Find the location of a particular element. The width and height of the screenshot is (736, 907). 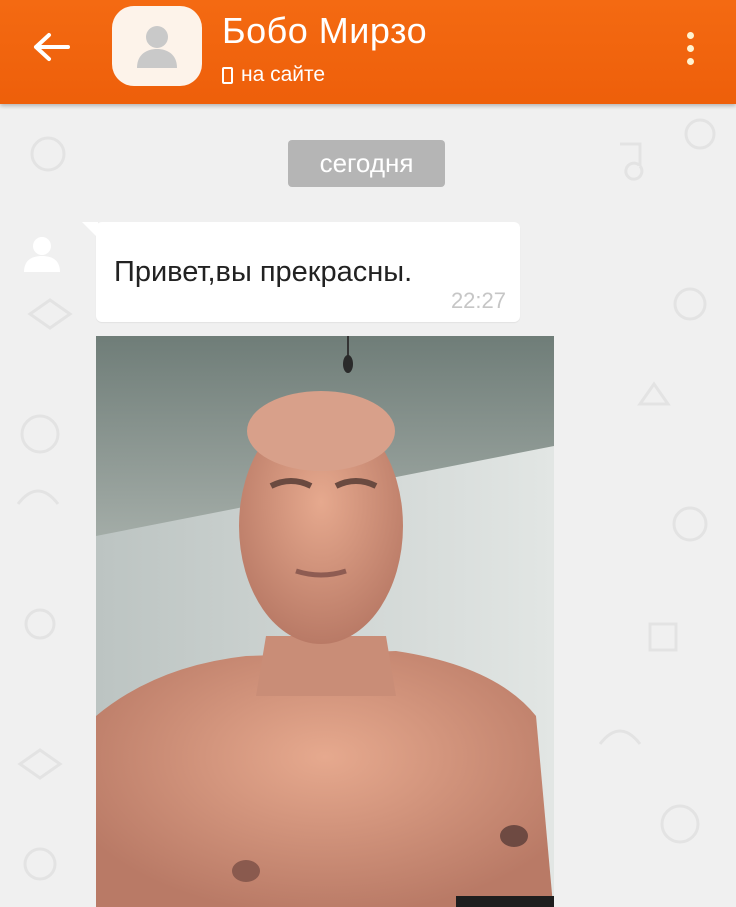

status-text: на сайте is located at coordinates (283, 74).